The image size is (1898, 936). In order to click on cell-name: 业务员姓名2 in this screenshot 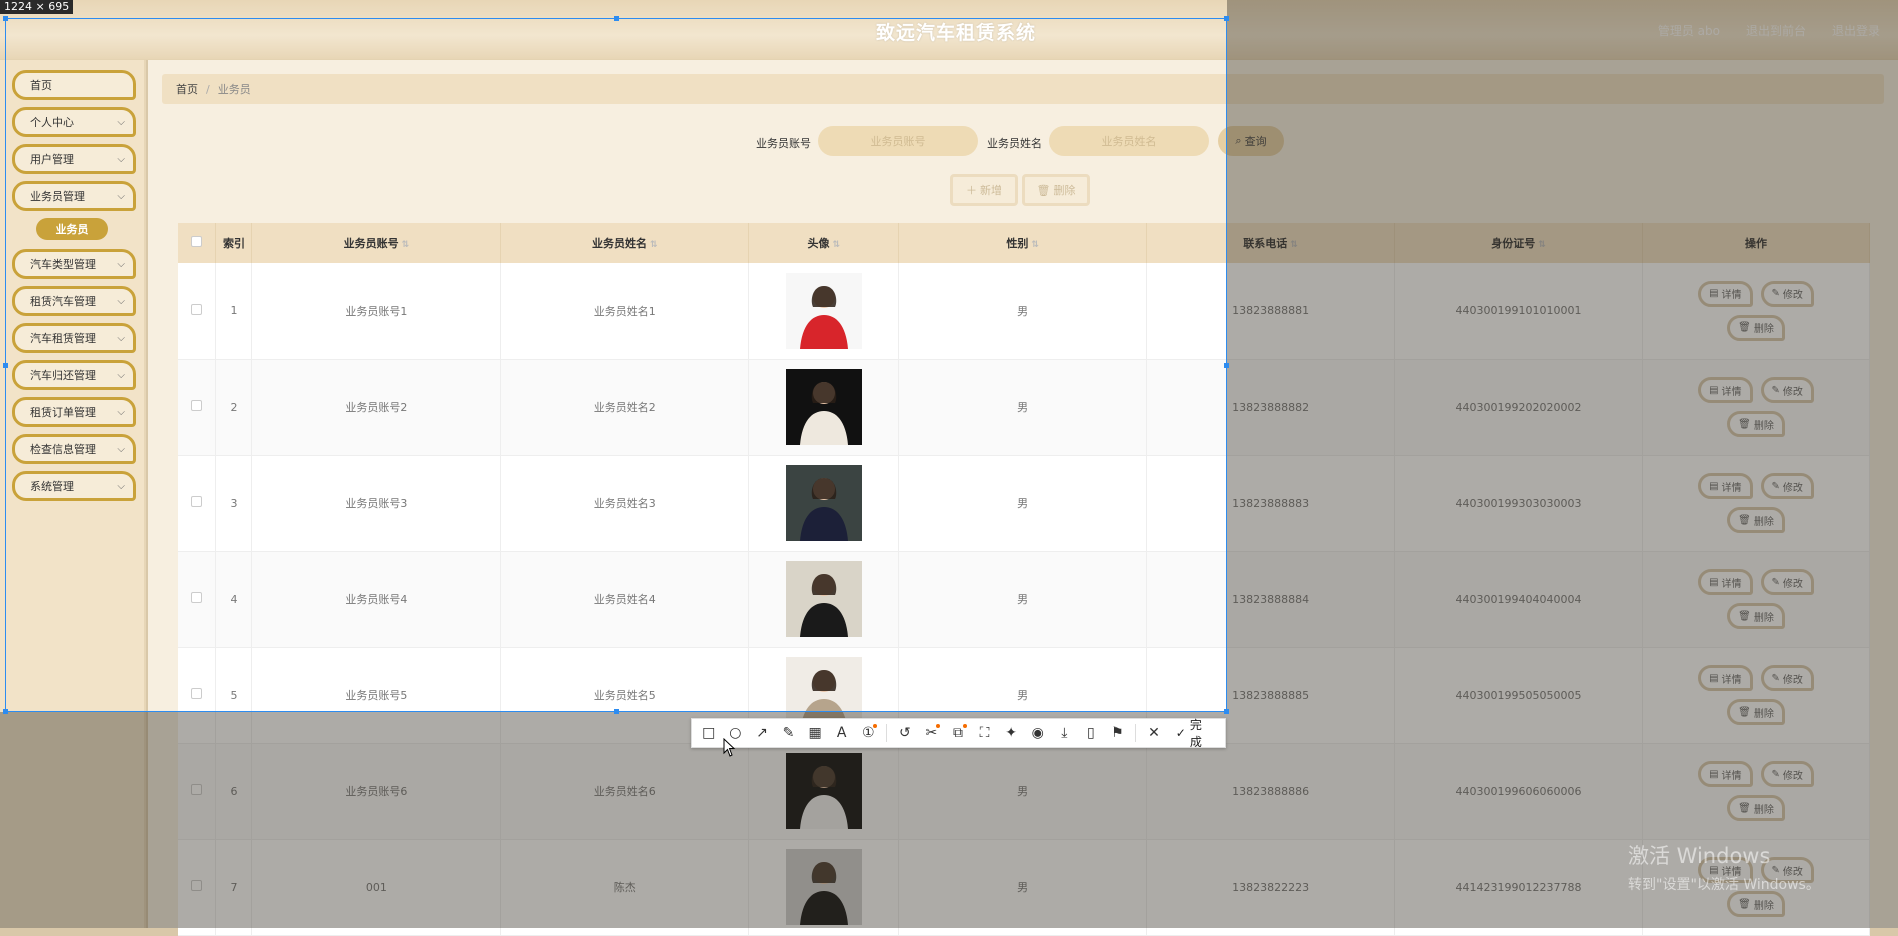, I will do `click(625, 407)`.